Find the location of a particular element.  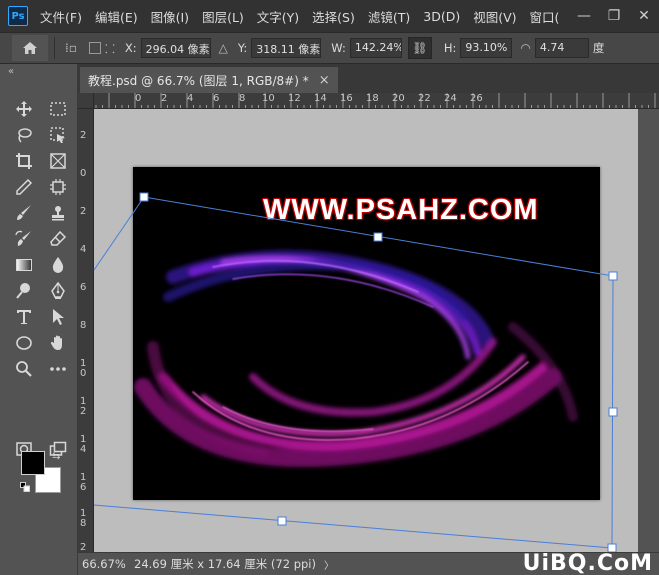

close-window-button: ✕ is located at coordinates (644, 16).